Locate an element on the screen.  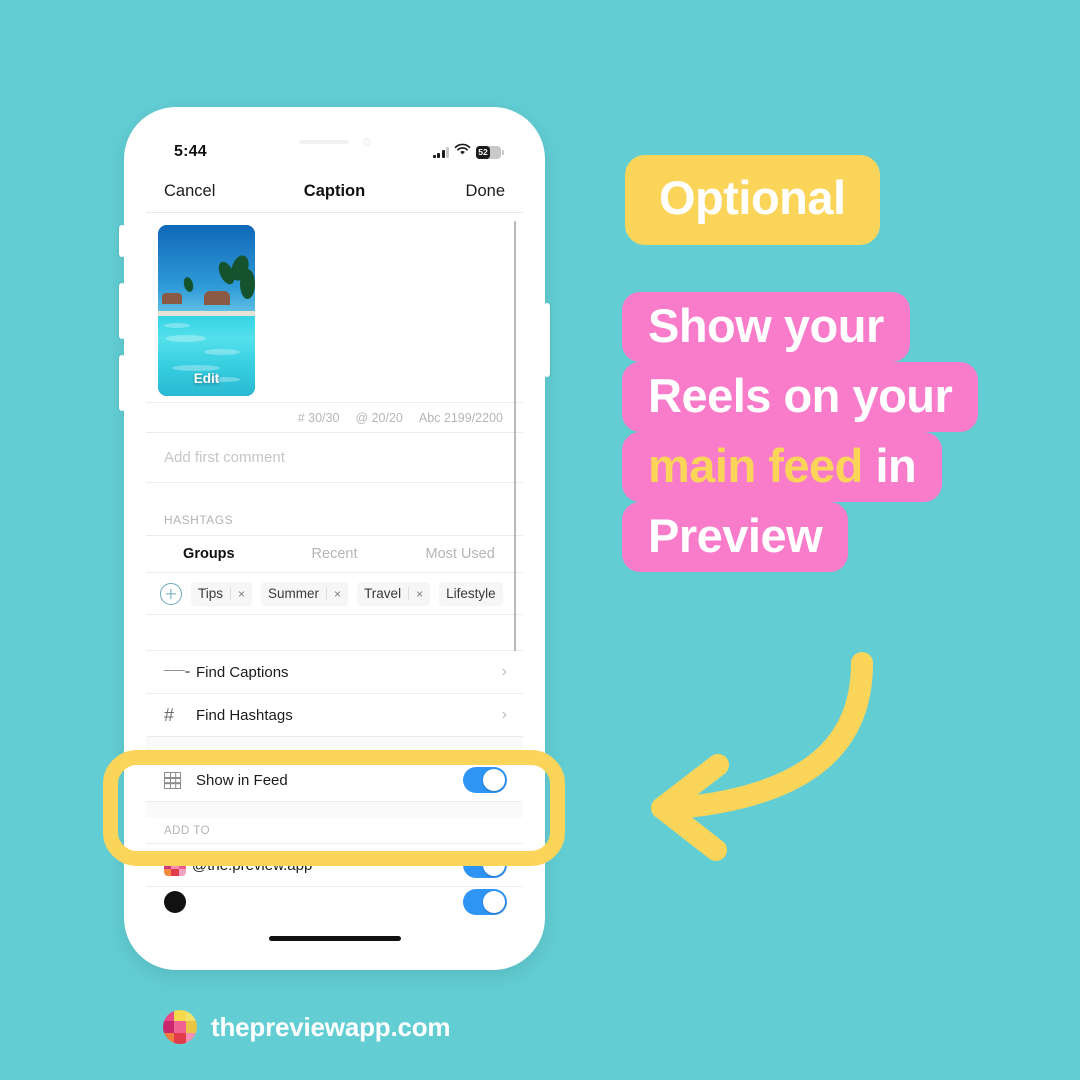
tab-most-used: Most Used is located at coordinates (460, 554).